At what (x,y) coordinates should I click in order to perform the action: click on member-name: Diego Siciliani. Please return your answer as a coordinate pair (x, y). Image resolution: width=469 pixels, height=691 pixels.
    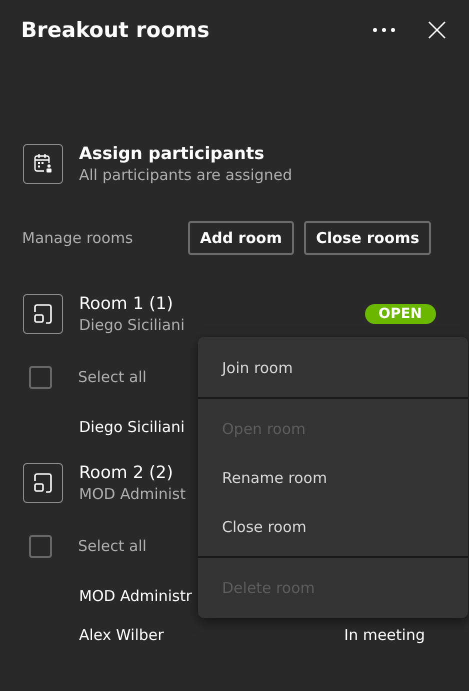
    Looking at the image, I should click on (132, 427).